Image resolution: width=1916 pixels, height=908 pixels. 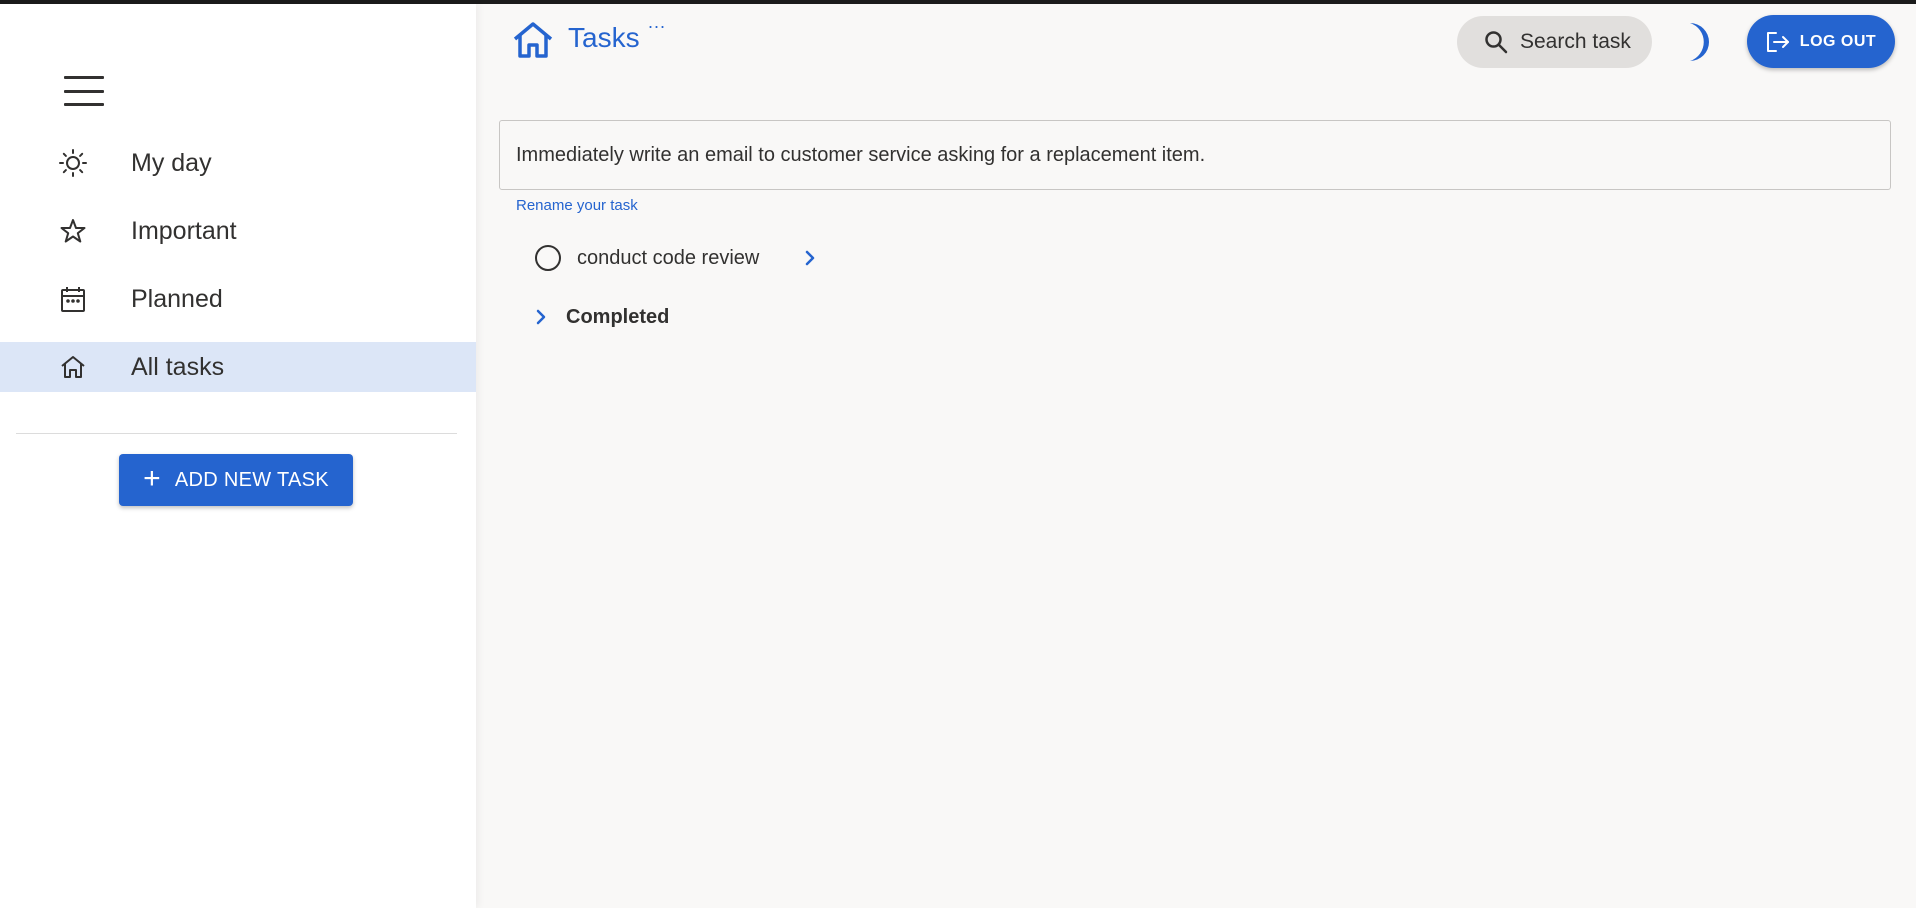 I want to click on calendar-icon, so click(x=73, y=299).